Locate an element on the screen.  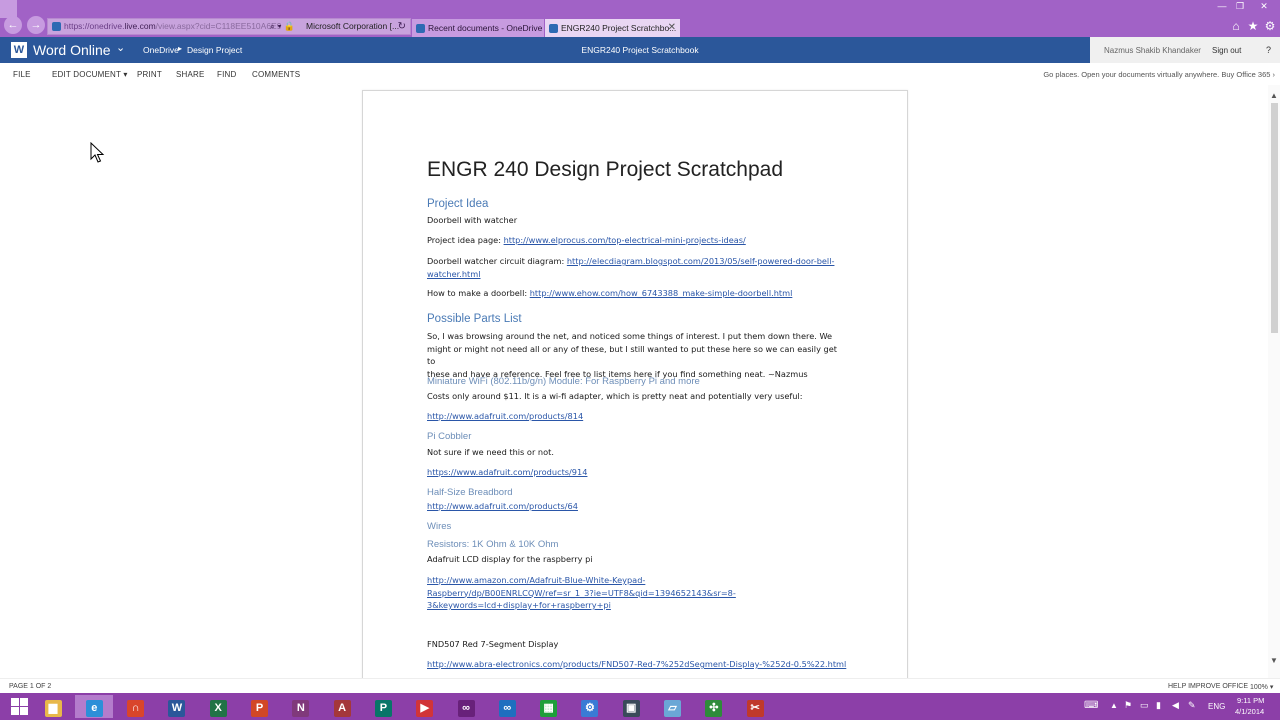
minimize-icon: — is located at coordinates (1222, 6).